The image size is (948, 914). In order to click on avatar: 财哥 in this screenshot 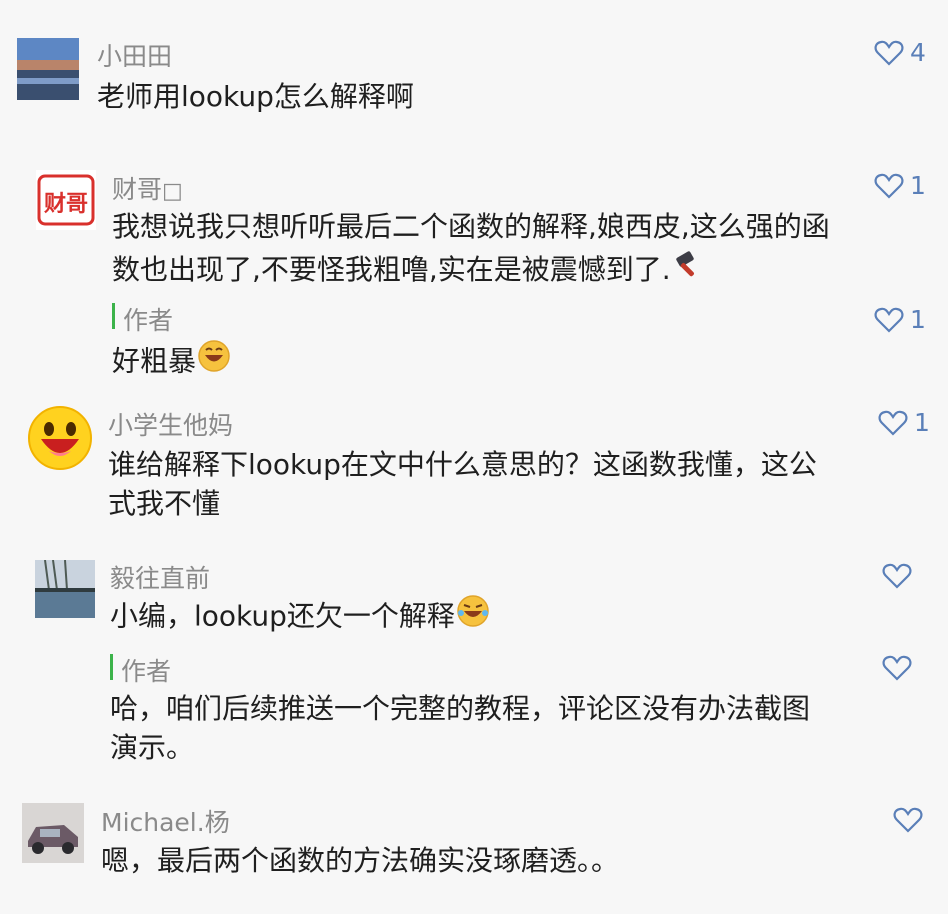, I will do `click(66, 200)`.